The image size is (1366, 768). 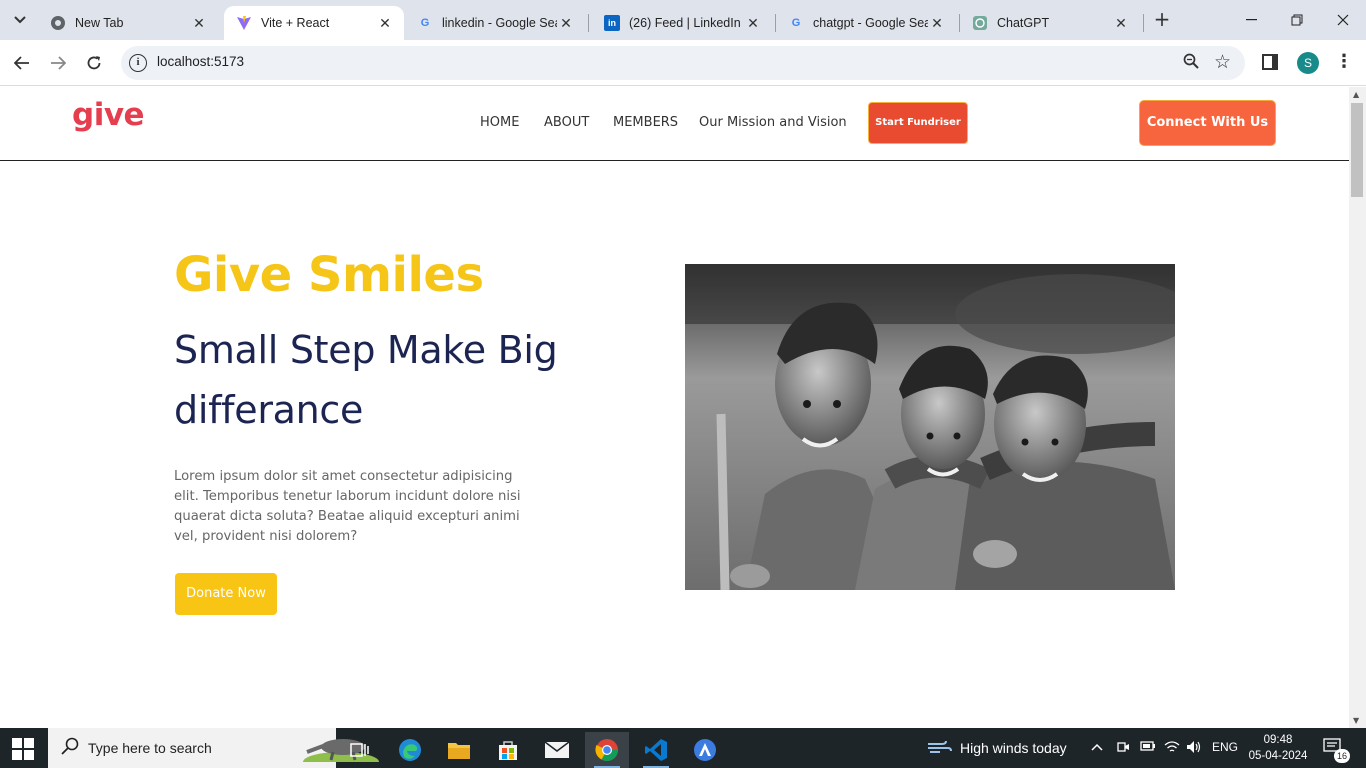 I want to click on task-view-icon, so click(x=360, y=750).